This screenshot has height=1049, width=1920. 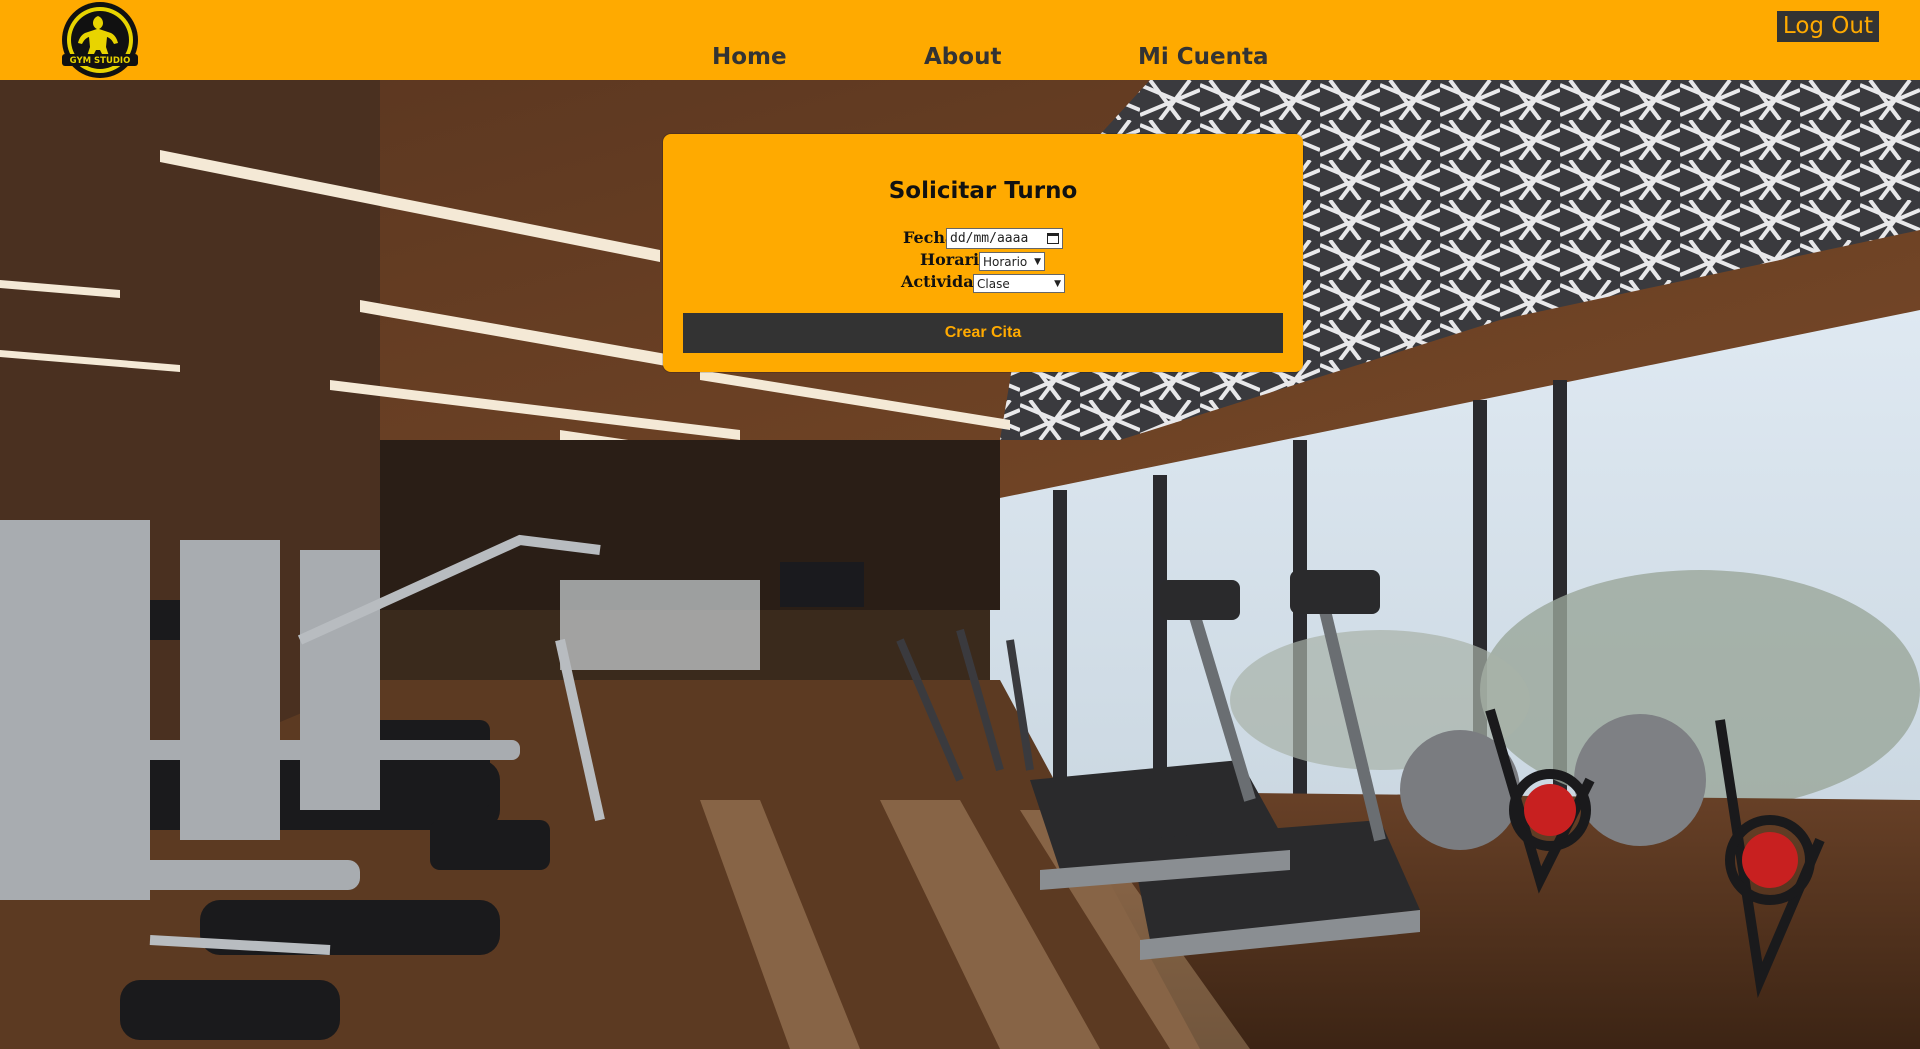 I want to click on logo-text: GYM STUDIO, so click(x=100, y=61).